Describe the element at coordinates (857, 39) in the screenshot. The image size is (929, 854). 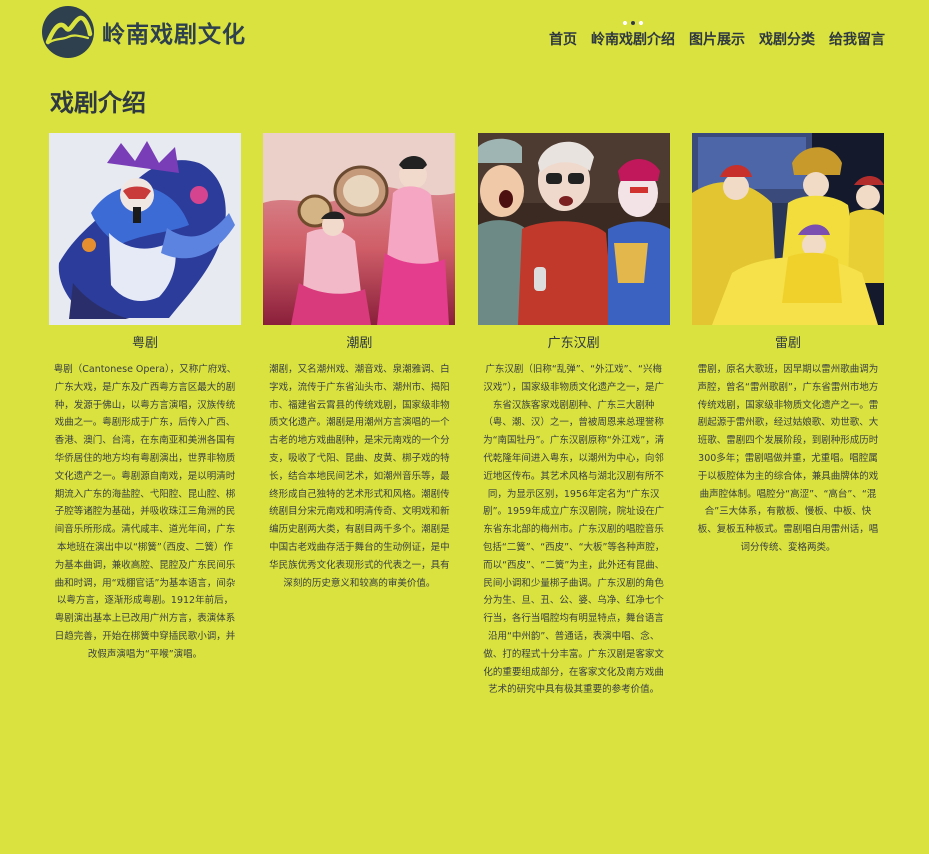
I see `nav-item-message: 给我留言` at that location.